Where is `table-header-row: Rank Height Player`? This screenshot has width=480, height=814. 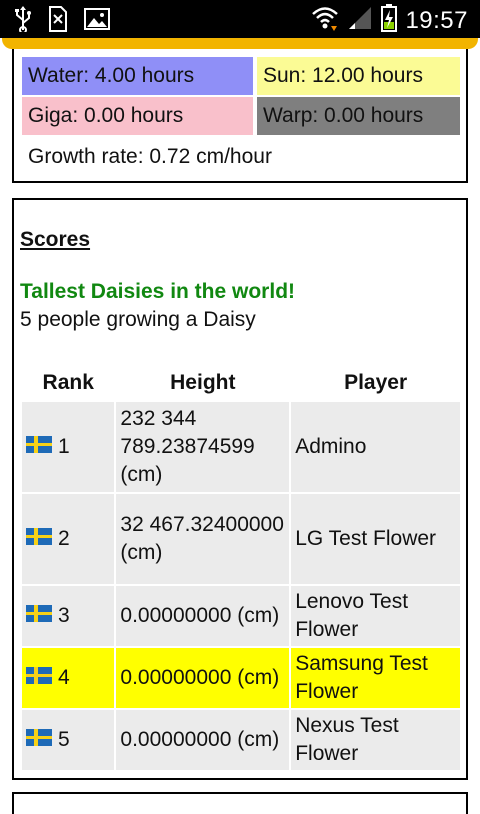
table-header-row: Rank Height Player is located at coordinates (241, 383).